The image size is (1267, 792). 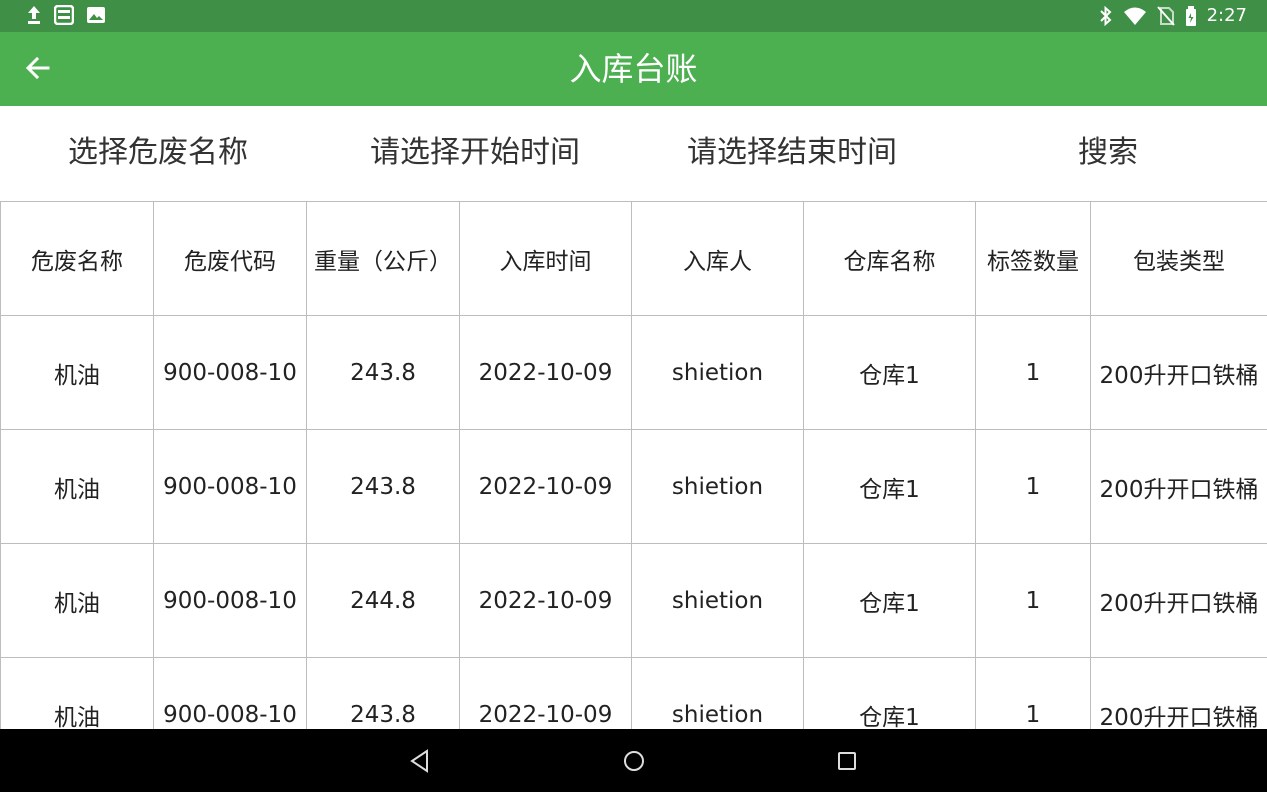 What do you see at coordinates (158, 153) in the screenshot?
I see `waste-name-selector: 选择危废名称` at bounding box center [158, 153].